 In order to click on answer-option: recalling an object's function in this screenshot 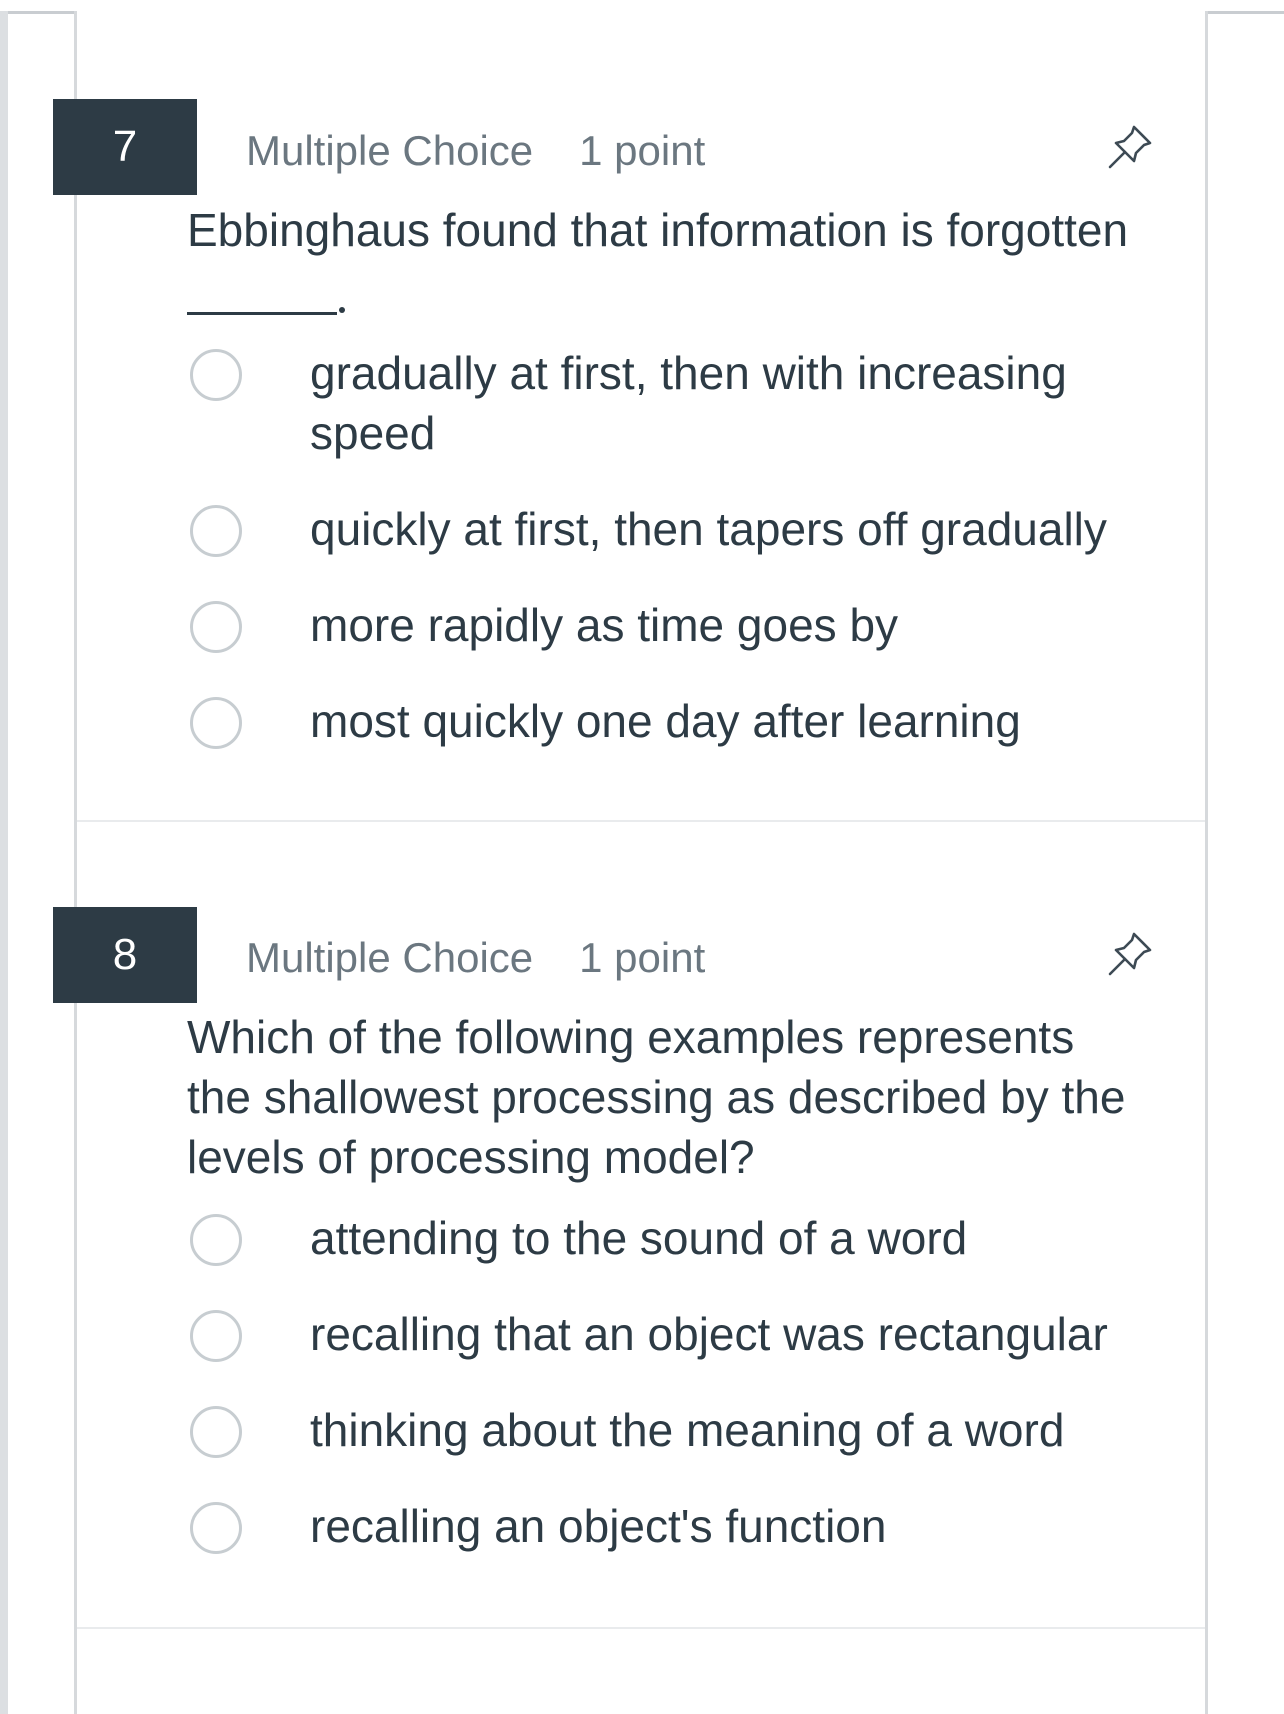, I will do `click(687, 1530)`.